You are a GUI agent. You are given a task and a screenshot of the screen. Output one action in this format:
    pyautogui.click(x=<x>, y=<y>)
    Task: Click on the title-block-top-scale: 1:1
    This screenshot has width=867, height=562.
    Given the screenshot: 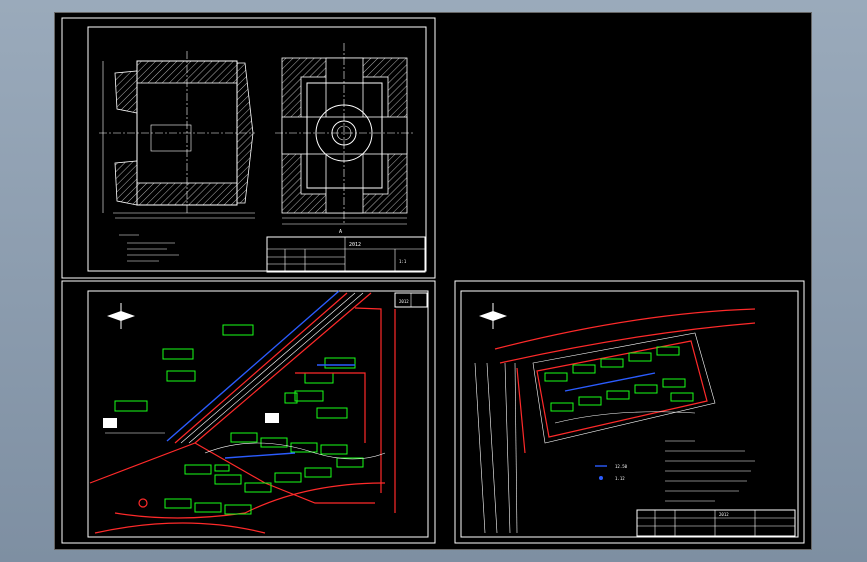 What is the action you would take?
    pyautogui.click(x=403, y=261)
    